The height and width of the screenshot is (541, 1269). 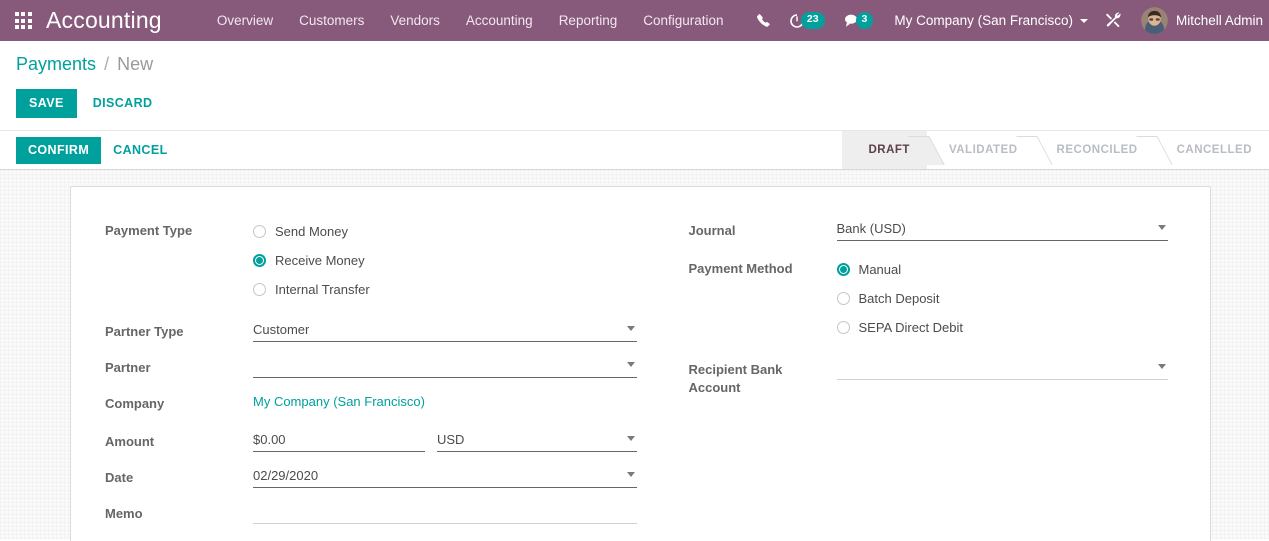 I want to click on recipient-bank-account-select, so click(x=1002, y=368).